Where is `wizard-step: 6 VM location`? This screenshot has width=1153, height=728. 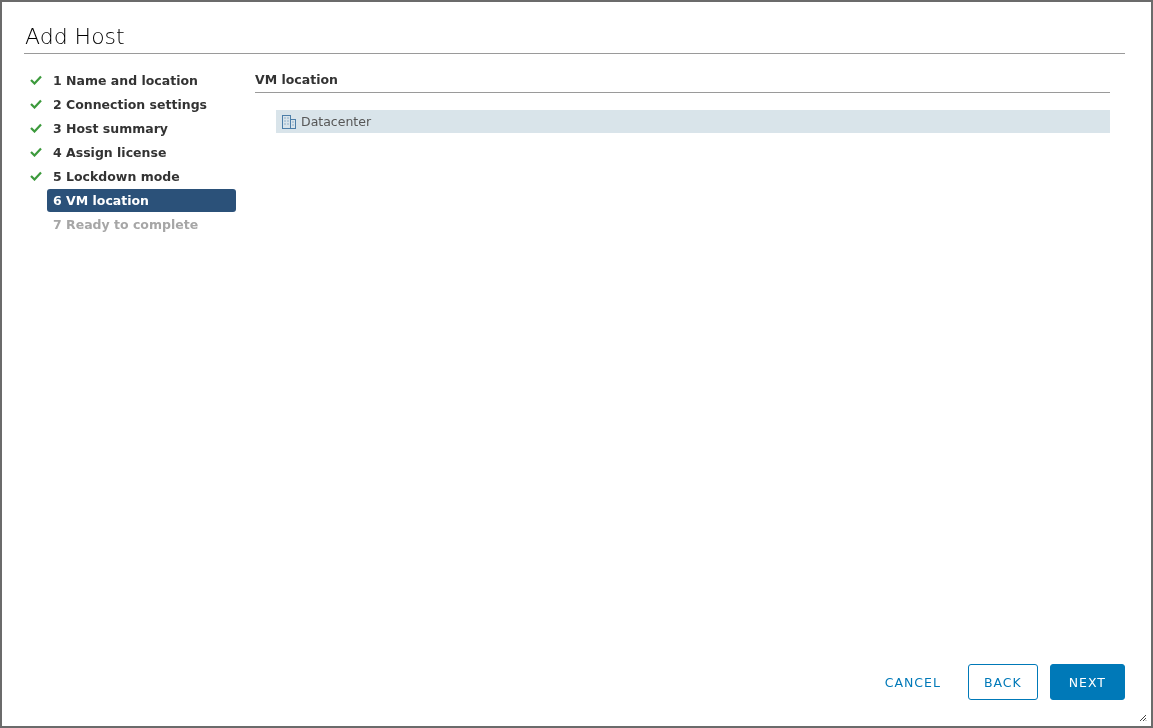
wizard-step: 6 VM location is located at coordinates (141, 200).